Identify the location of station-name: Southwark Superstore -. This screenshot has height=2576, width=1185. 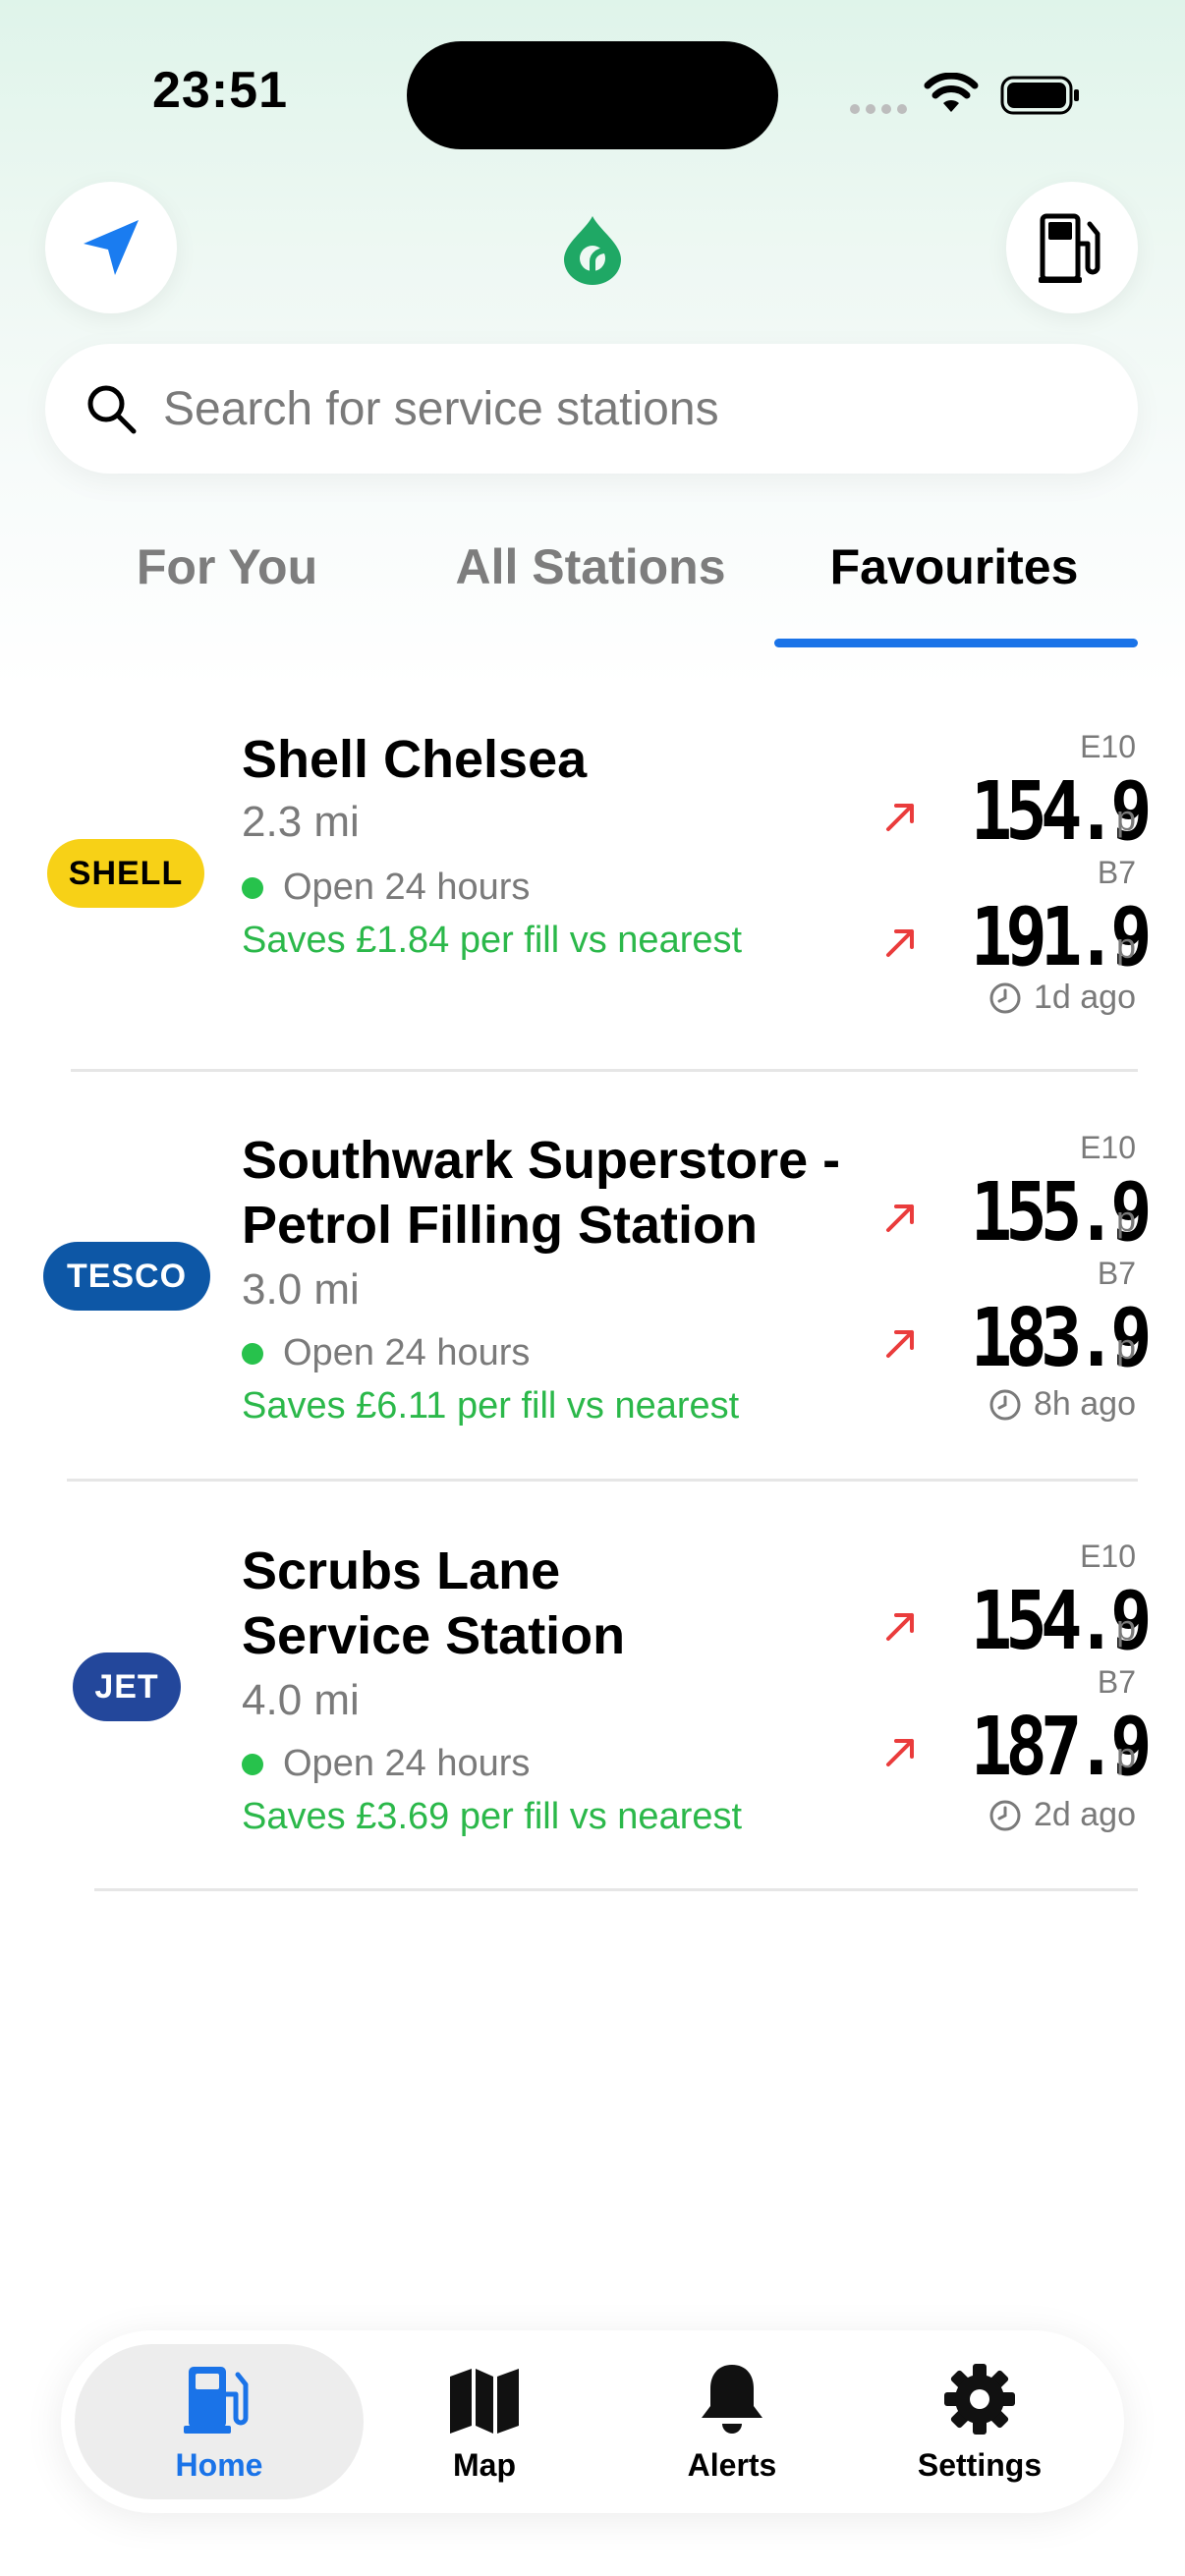
(542, 1160).